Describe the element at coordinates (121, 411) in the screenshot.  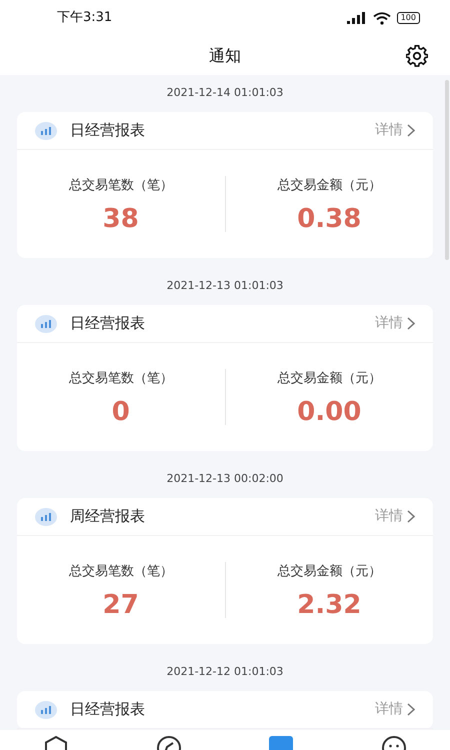
I see `stat-value: 0` at that location.